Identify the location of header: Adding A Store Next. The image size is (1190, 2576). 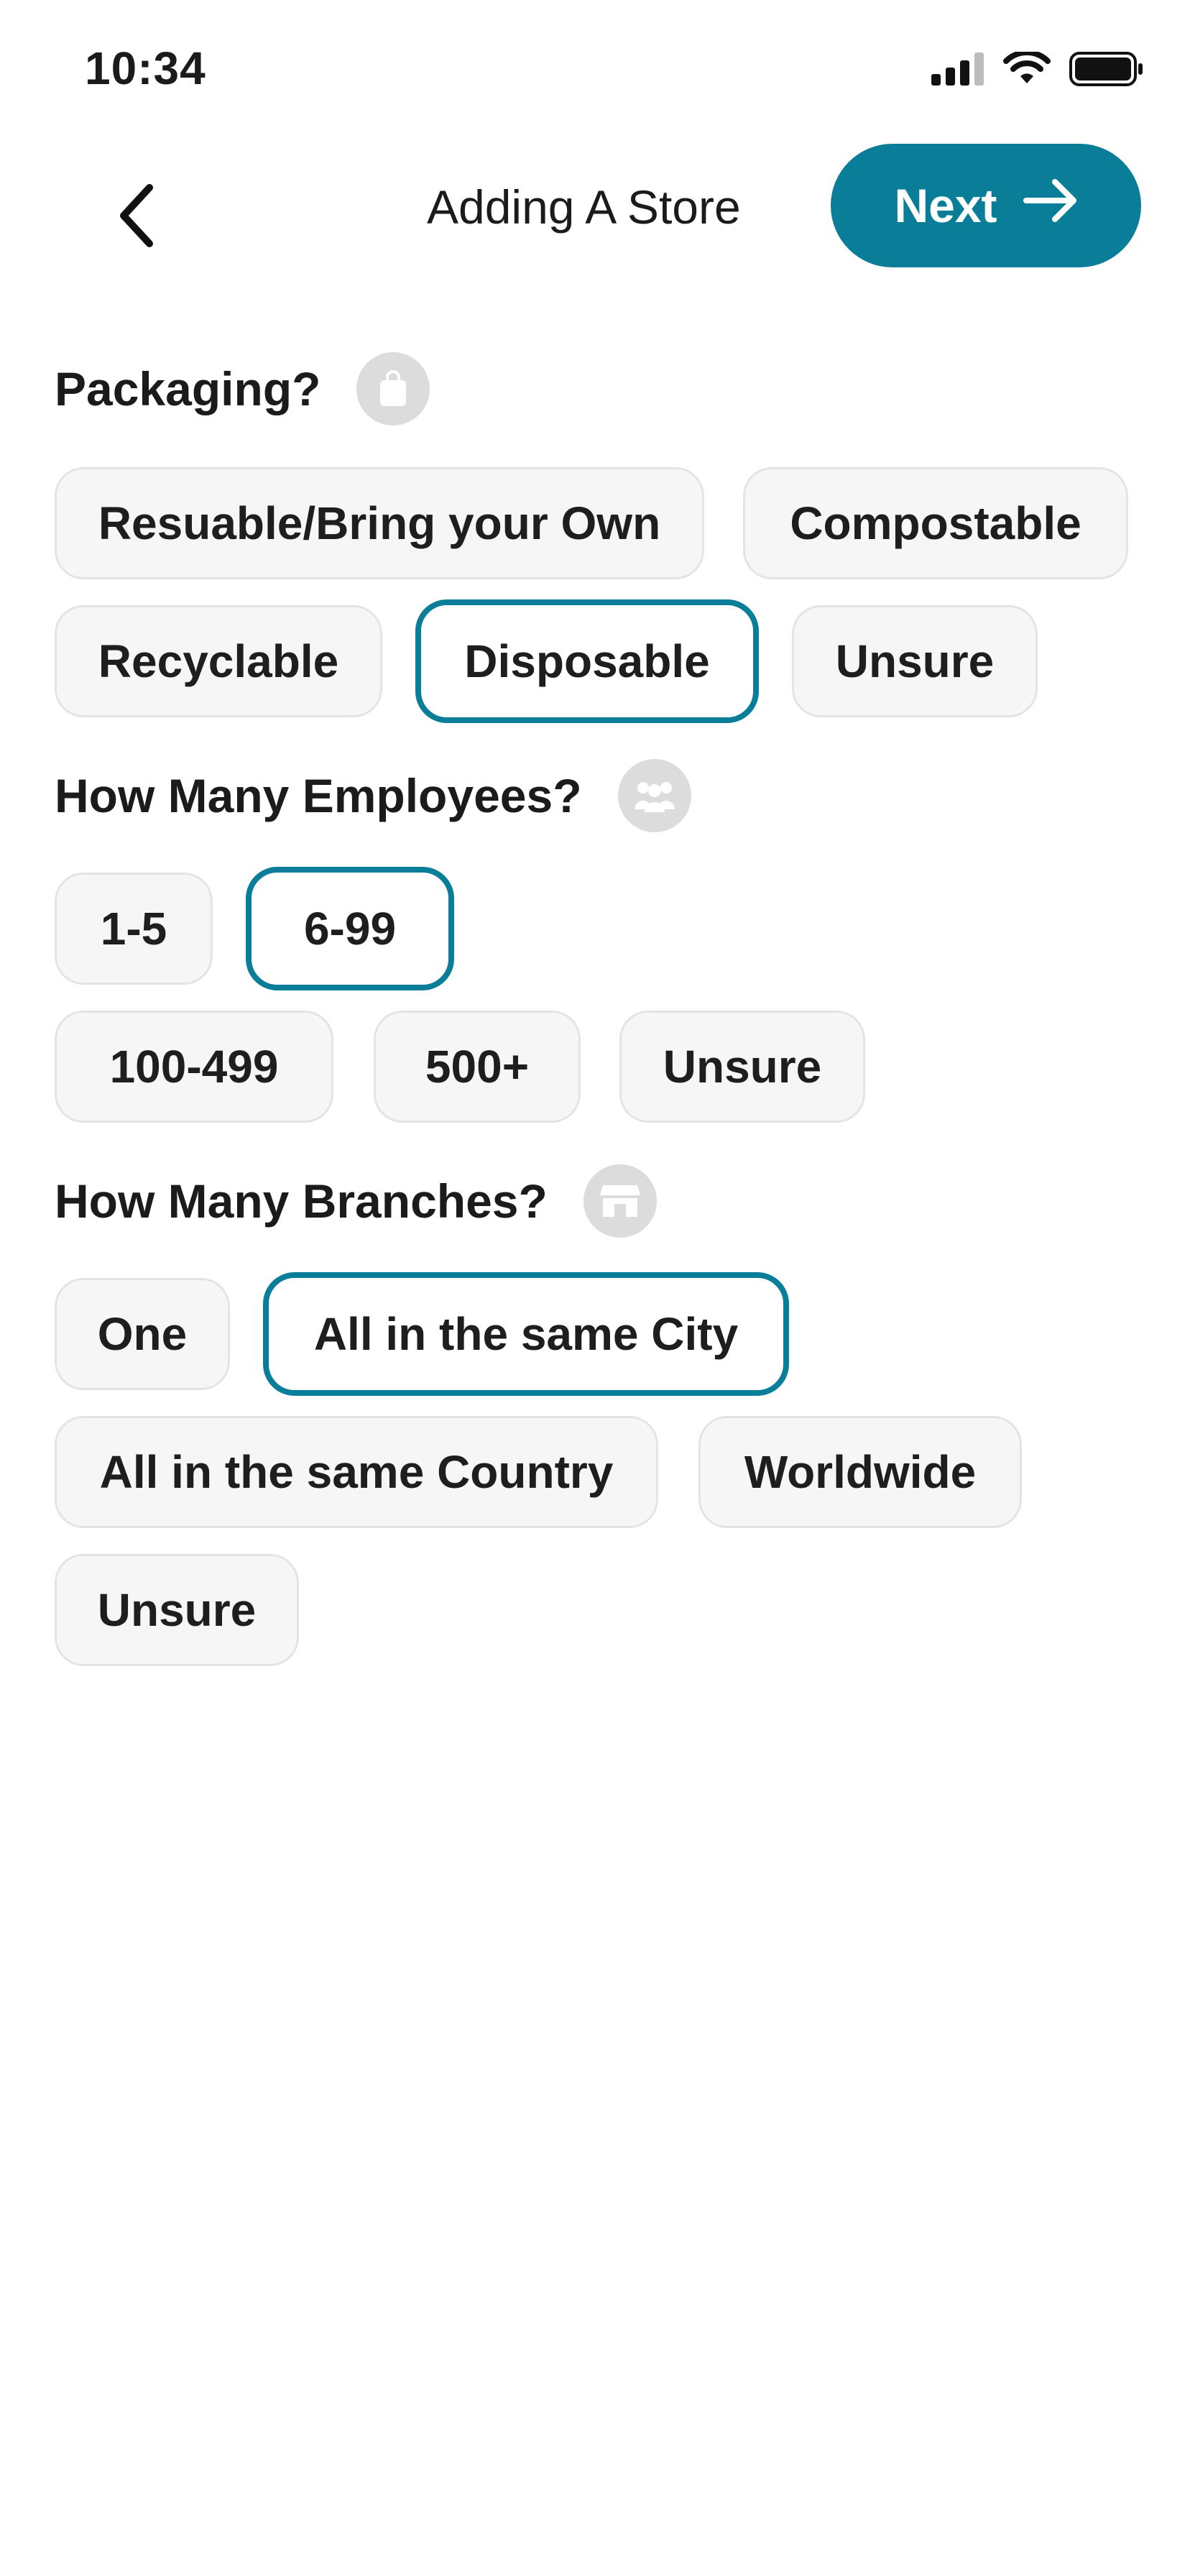
(595, 205).